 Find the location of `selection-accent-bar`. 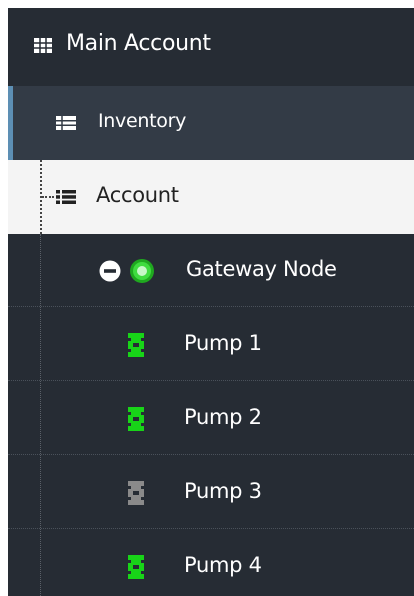

selection-accent-bar is located at coordinates (10, 123).